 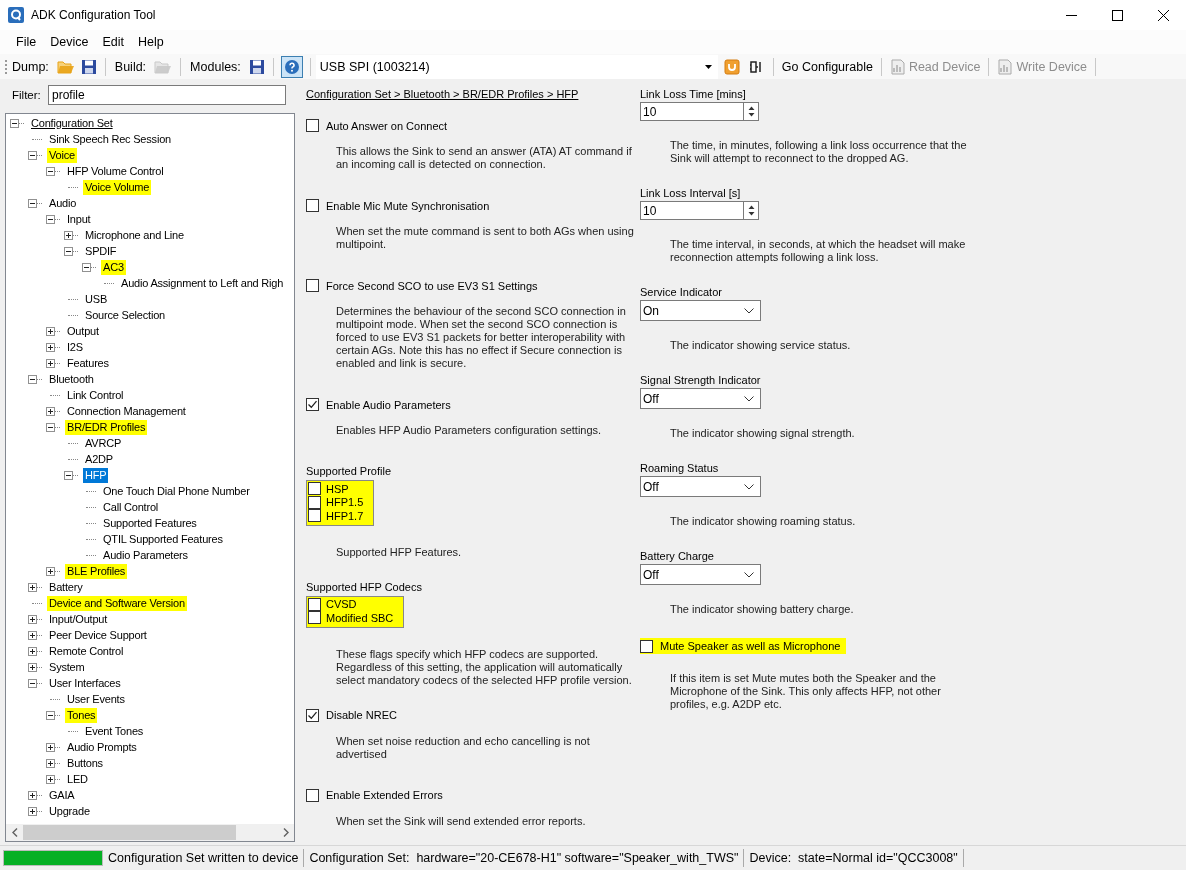 What do you see at coordinates (285, 832) in the screenshot?
I see `scroll-right-icon` at bounding box center [285, 832].